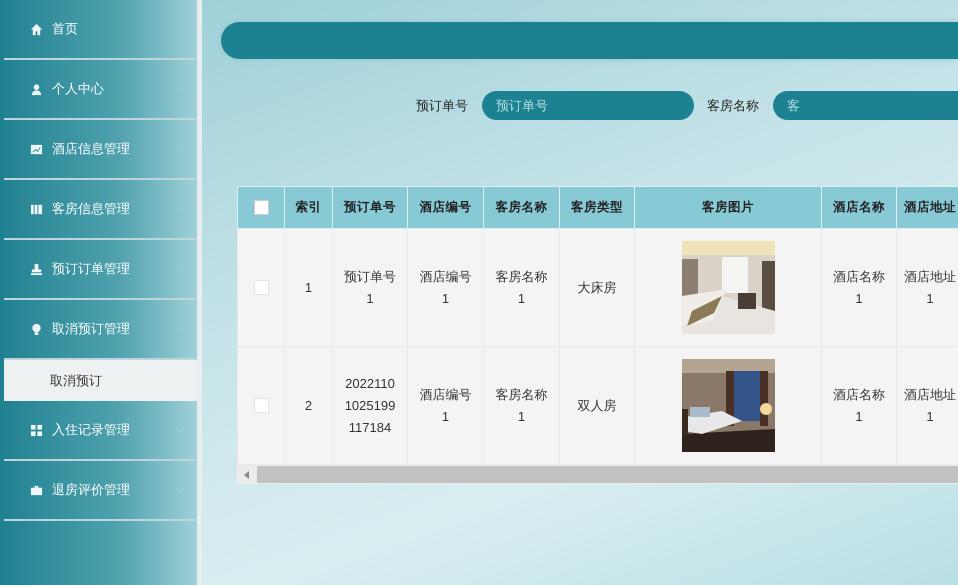 This screenshot has width=958, height=585. I want to click on submenu-item: 取消预订, so click(100, 380).